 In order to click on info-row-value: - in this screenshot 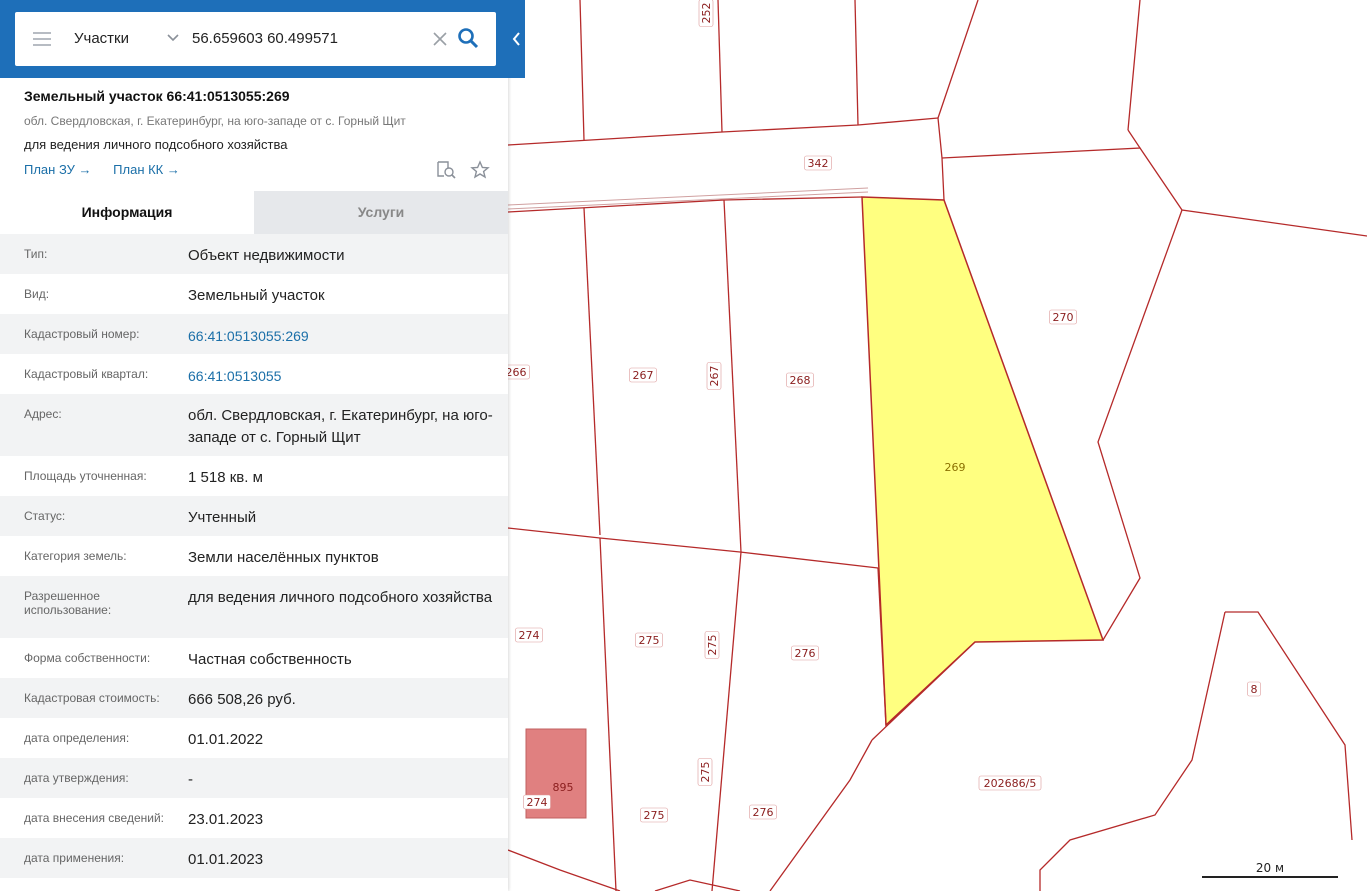, I will do `click(190, 779)`.